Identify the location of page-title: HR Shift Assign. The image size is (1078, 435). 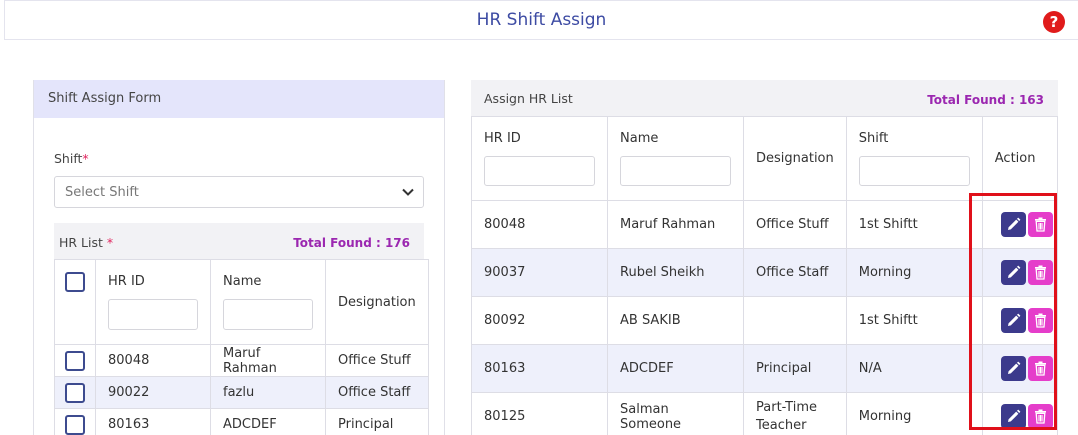
(541, 20).